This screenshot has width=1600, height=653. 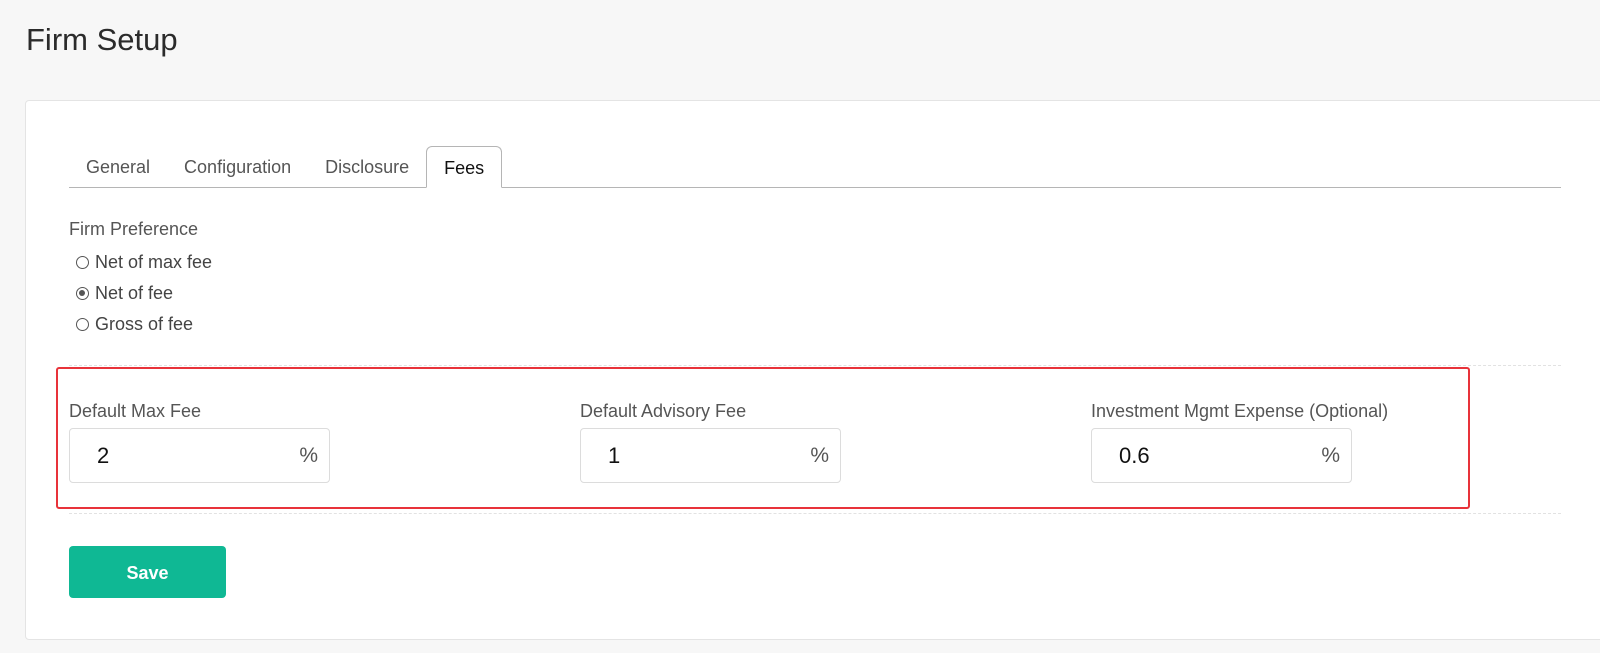 I want to click on tab-bar: General Configuration Disclosure Fees, so click(x=815, y=166).